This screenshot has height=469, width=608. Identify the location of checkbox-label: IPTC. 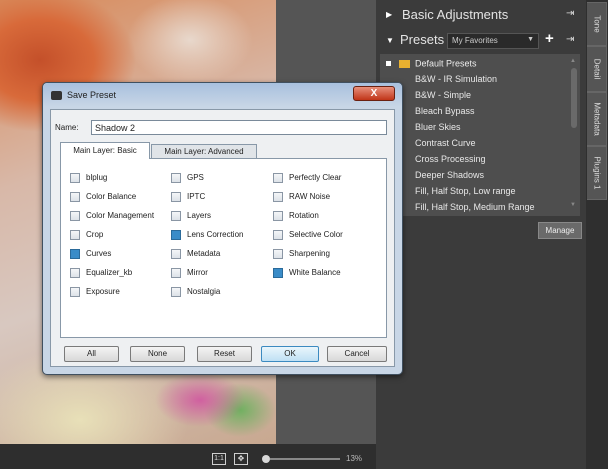
(196, 196).